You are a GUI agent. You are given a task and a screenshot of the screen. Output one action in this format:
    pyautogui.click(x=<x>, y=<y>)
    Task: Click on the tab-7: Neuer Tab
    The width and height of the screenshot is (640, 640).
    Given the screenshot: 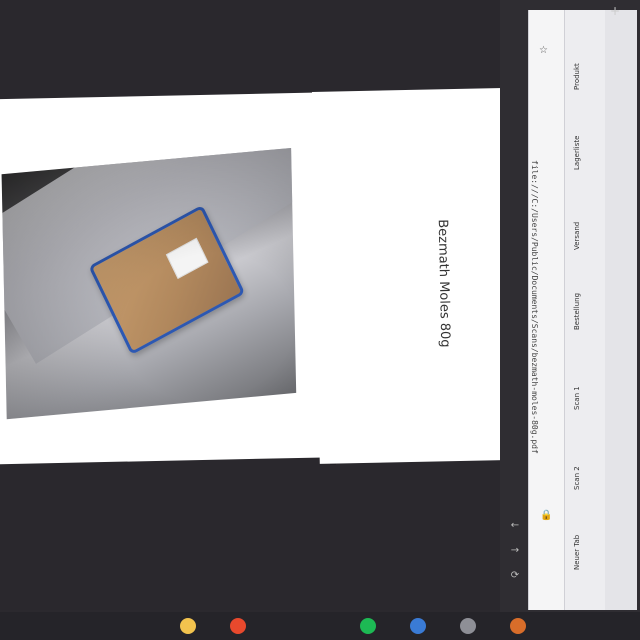 What is the action you would take?
    pyautogui.click(x=584, y=540)
    